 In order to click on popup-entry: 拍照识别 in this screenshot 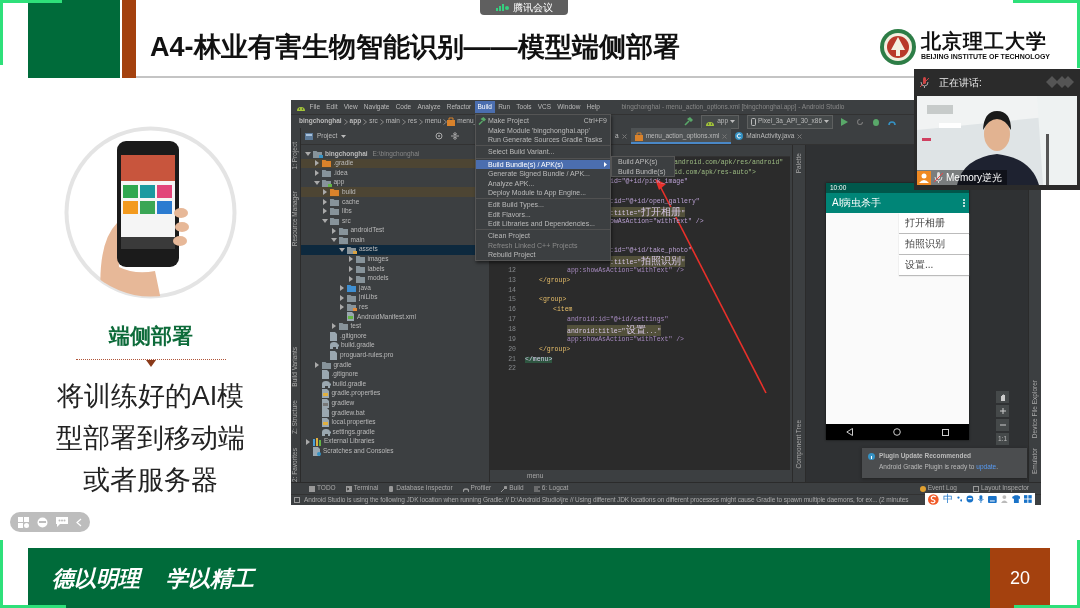, I will do `click(934, 244)`.